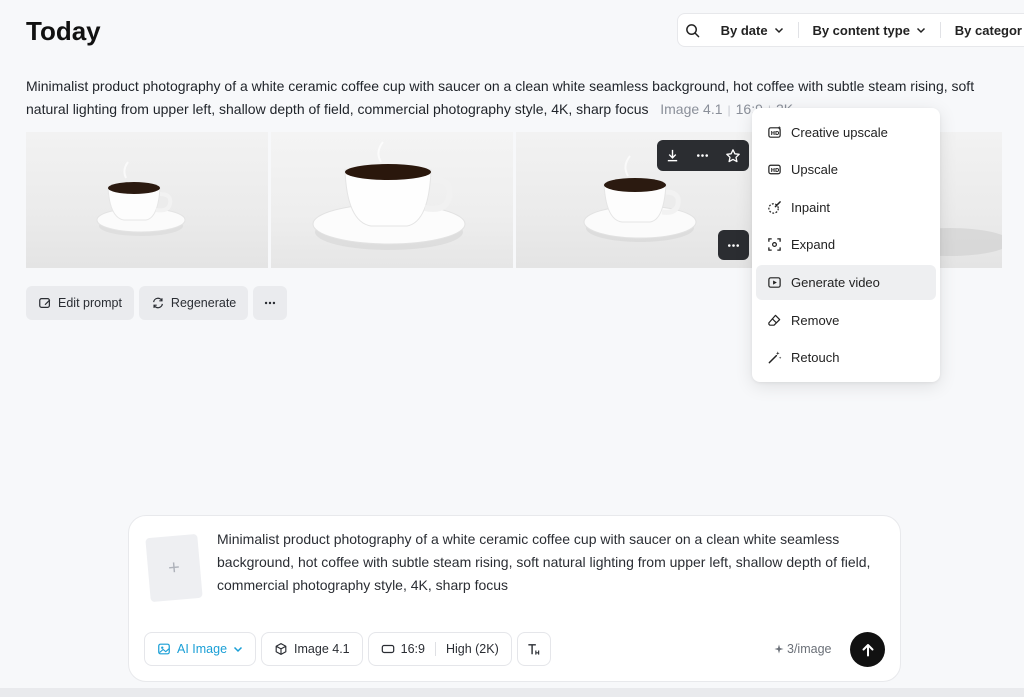 Image resolution: width=1024 pixels, height=697 pixels. What do you see at coordinates (387, 649) in the screenshot?
I see `aspect-ratio-icon` at bounding box center [387, 649].